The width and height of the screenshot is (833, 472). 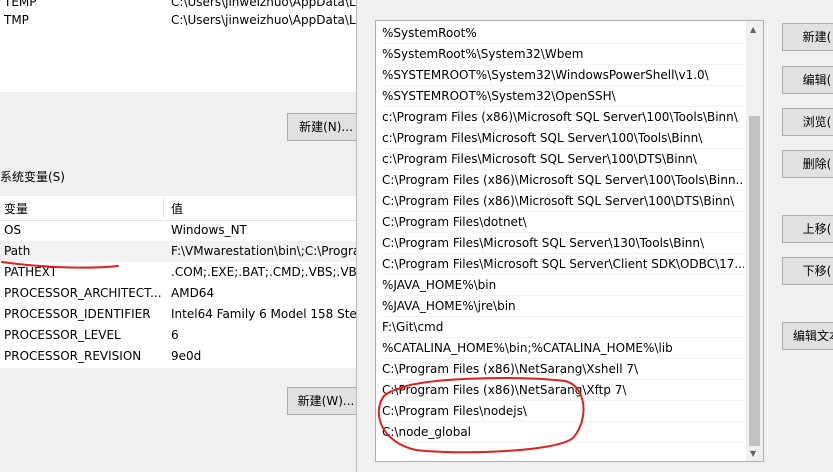 What do you see at coordinates (807, 336) in the screenshot?
I see `edit-text-button: 编辑文本` at bounding box center [807, 336].